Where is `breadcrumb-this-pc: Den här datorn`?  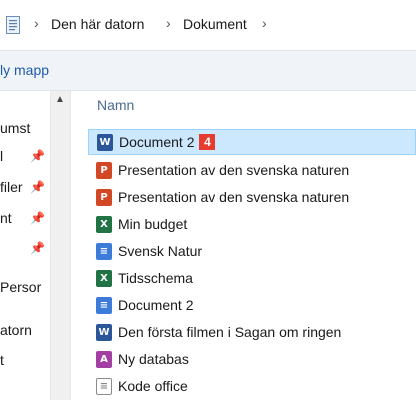 breadcrumb-this-pc: Den här datorn is located at coordinates (97, 24).